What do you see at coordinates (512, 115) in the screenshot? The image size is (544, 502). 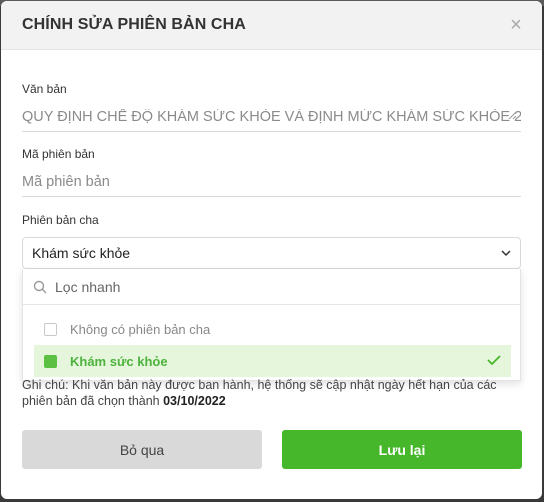 I see `resize-handle-icon` at bounding box center [512, 115].